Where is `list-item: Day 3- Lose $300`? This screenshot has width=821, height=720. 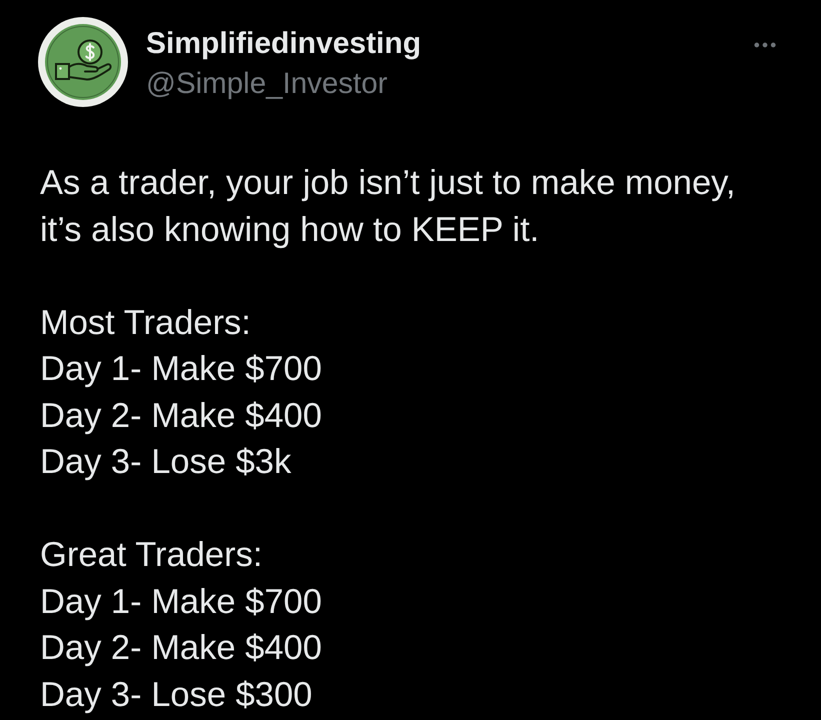
list-item: Day 3- Lose $300 is located at coordinates (176, 695).